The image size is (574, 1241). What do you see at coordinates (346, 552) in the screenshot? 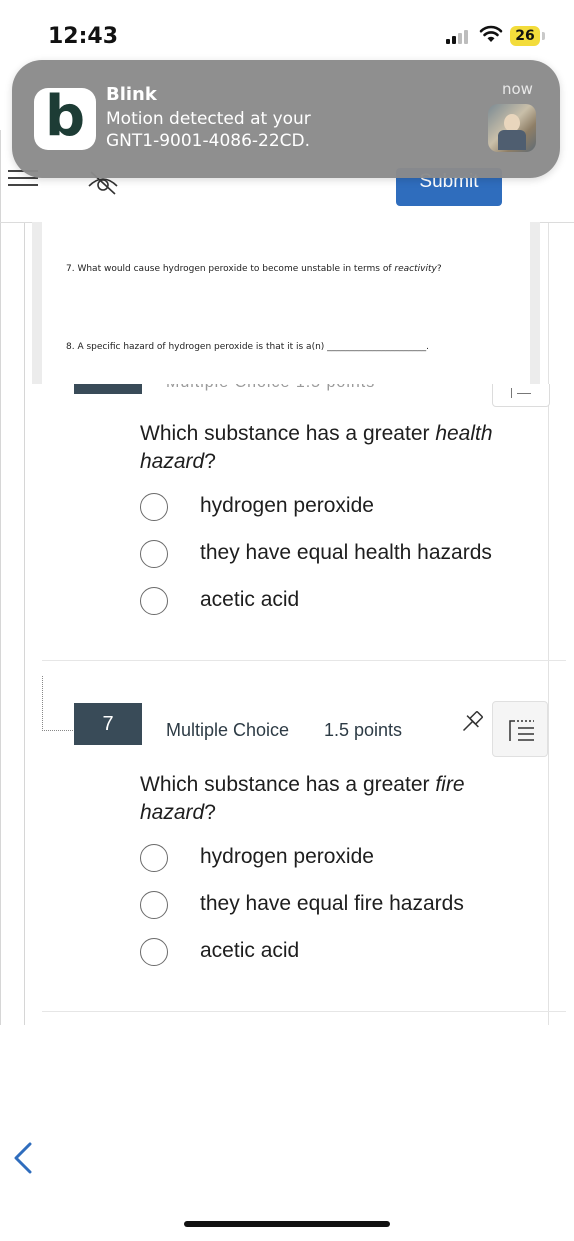
I see `answer-label: they have equal health hazards` at bounding box center [346, 552].